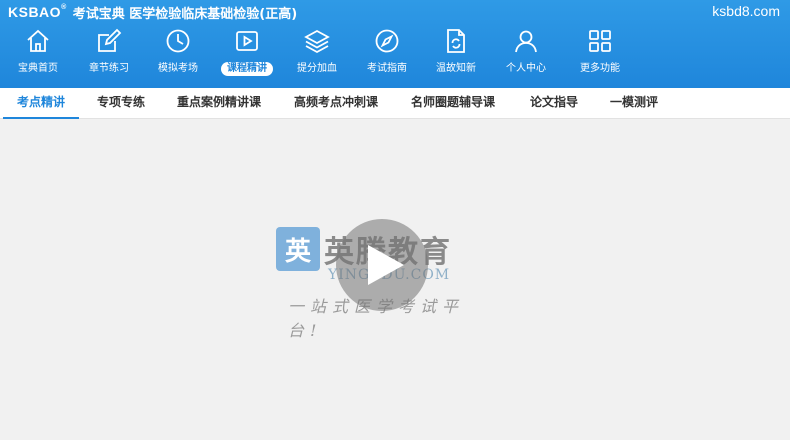 The image size is (790, 440). I want to click on tab-sprint-course: 高频考点冲刺课, so click(336, 103).